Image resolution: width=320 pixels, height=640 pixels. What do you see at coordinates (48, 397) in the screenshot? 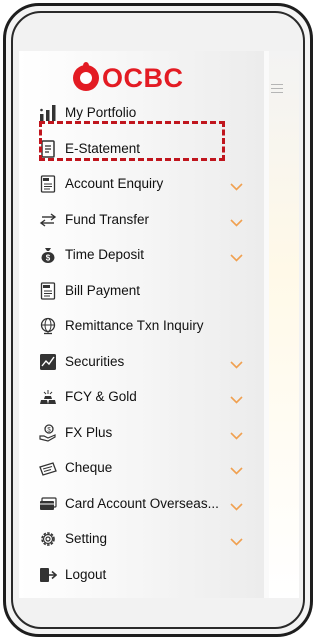
I see `gold-bars-icon` at bounding box center [48, 397].